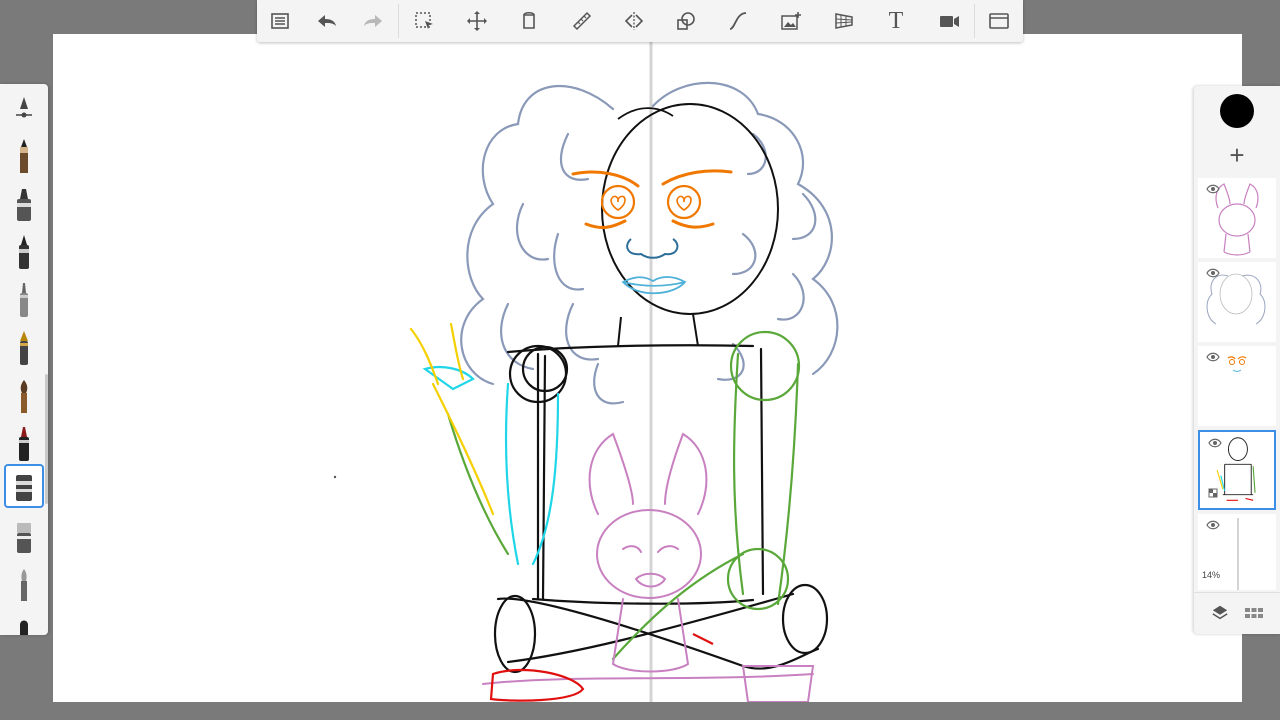  Describe the element at coordinates (424, 21) in the screenshot. I see `selection-icon` at that location.